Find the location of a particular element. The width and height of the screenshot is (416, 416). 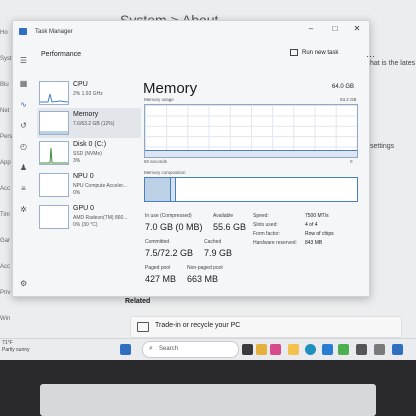

trade-in-item: Trade-in or recycle your PC is located at coordinates (266, 327).